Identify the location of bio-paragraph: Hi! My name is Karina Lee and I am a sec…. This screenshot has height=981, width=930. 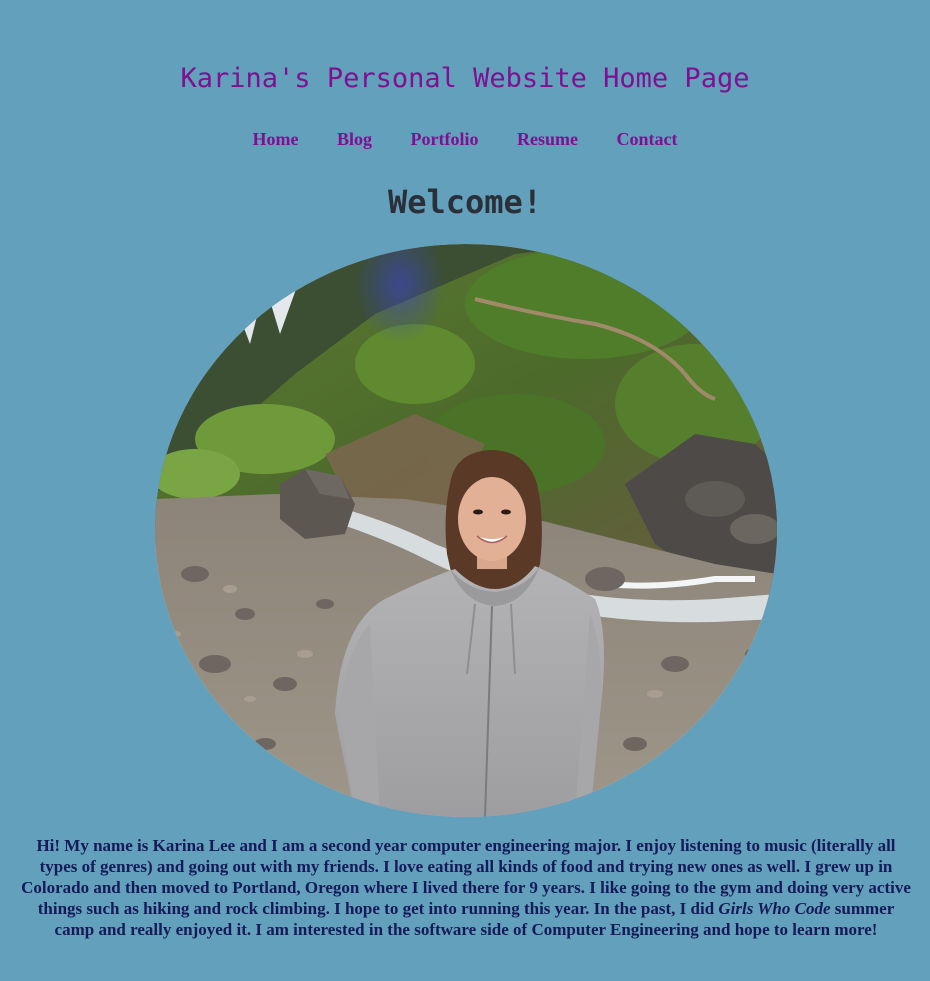
(466, 887).